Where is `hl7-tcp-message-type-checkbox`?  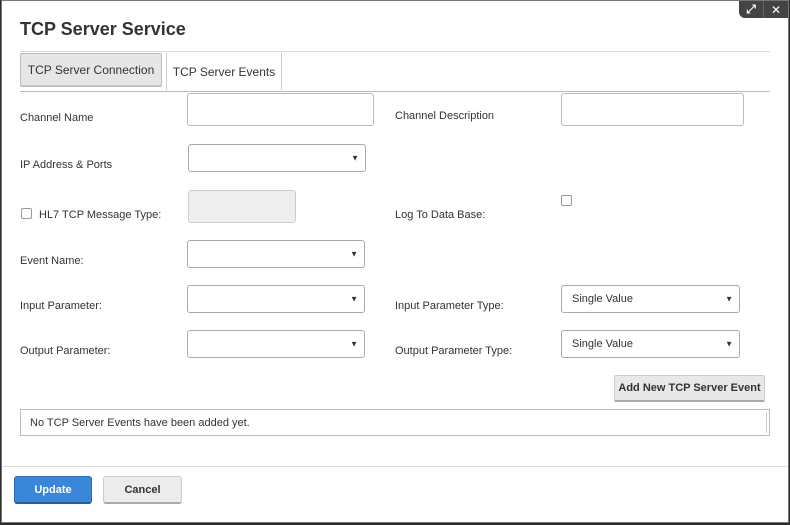 hl7-tcp-message-type-checkbox is located at coordinates (26, 213).